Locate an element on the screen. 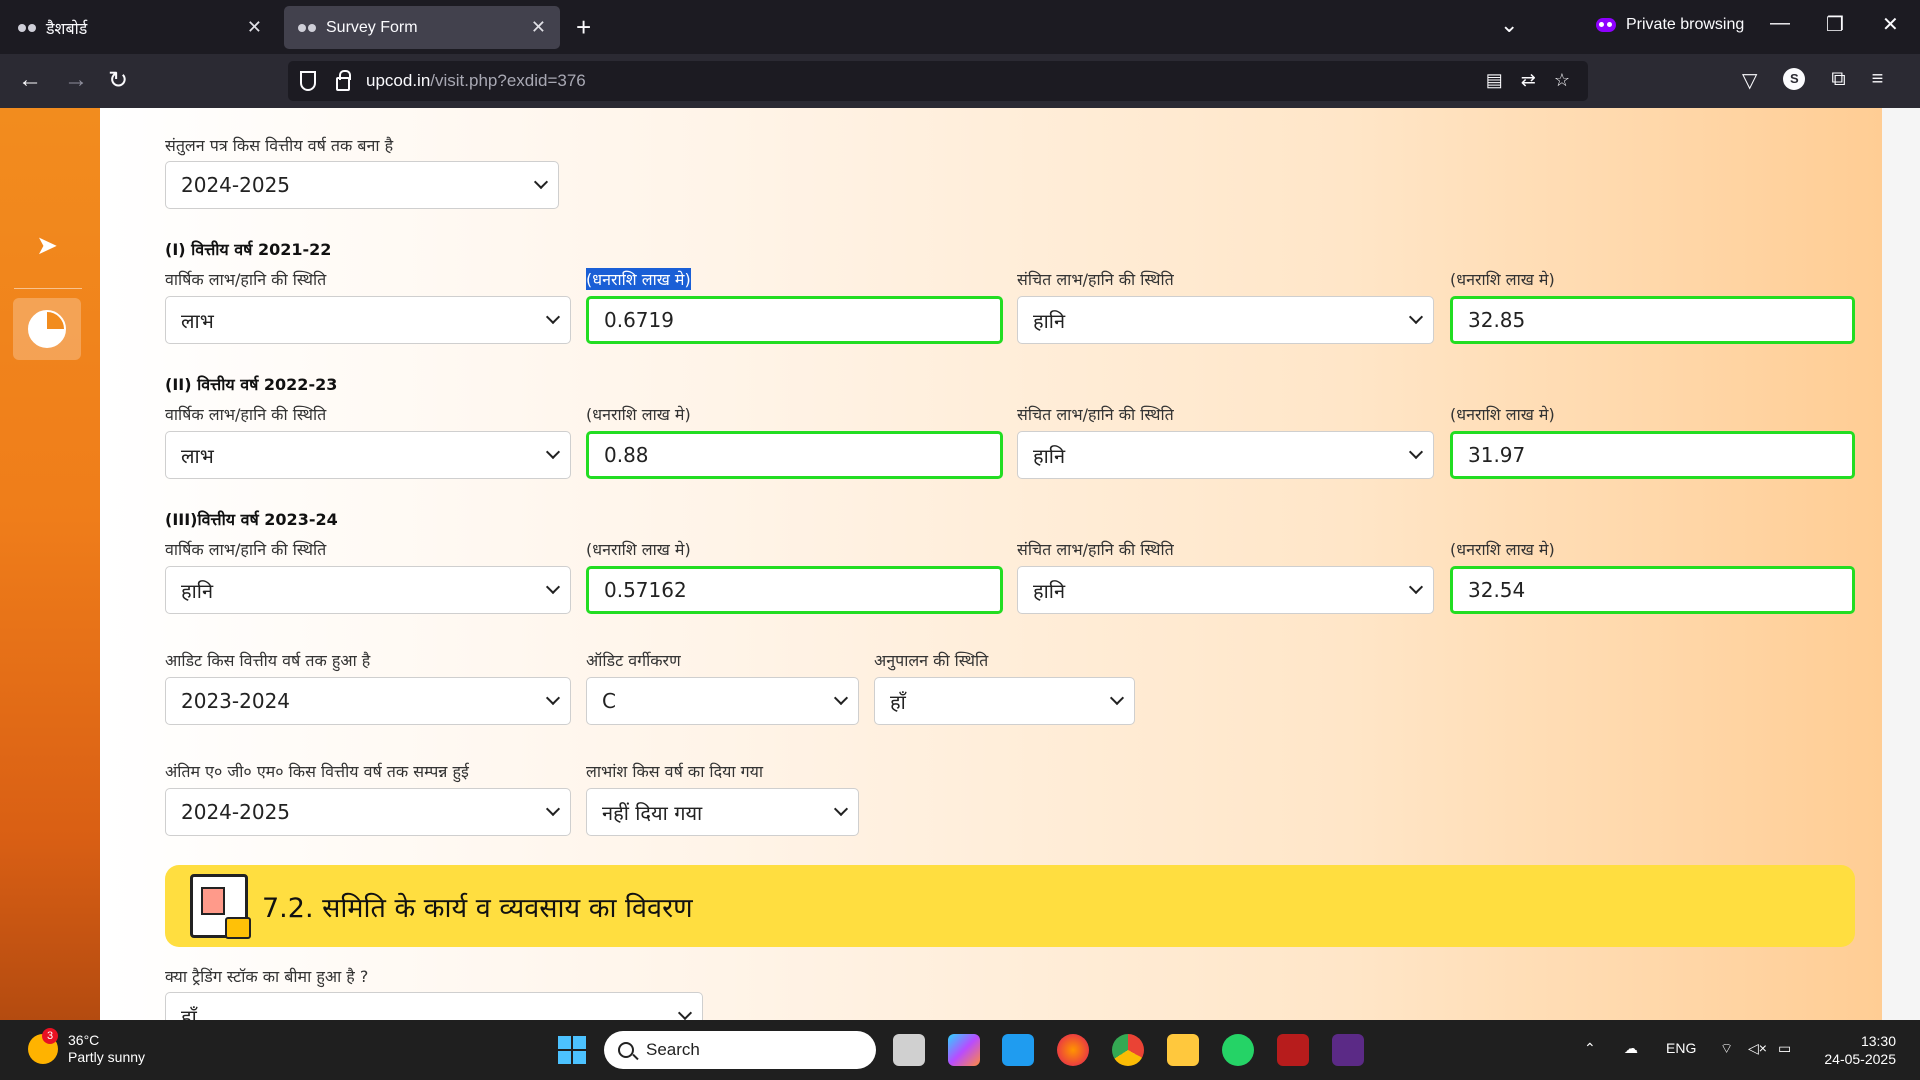  pie-chart-icon is located at coordinates (47, 329).